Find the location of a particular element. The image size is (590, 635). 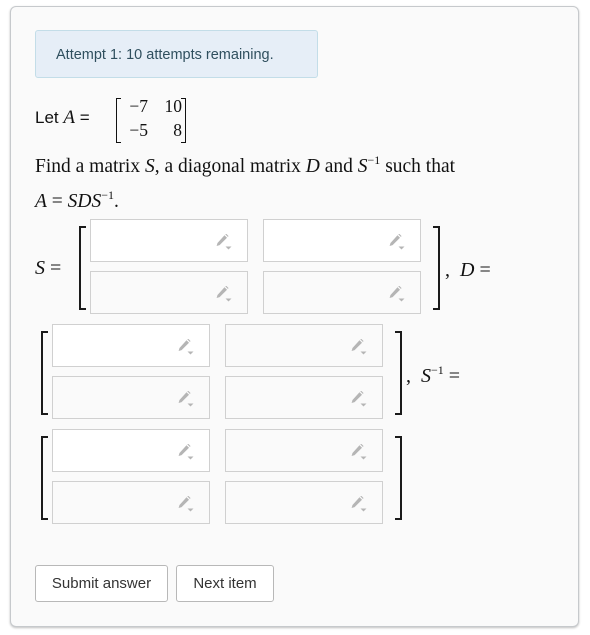

statement-text: such that is located at coordinates (418, 166).